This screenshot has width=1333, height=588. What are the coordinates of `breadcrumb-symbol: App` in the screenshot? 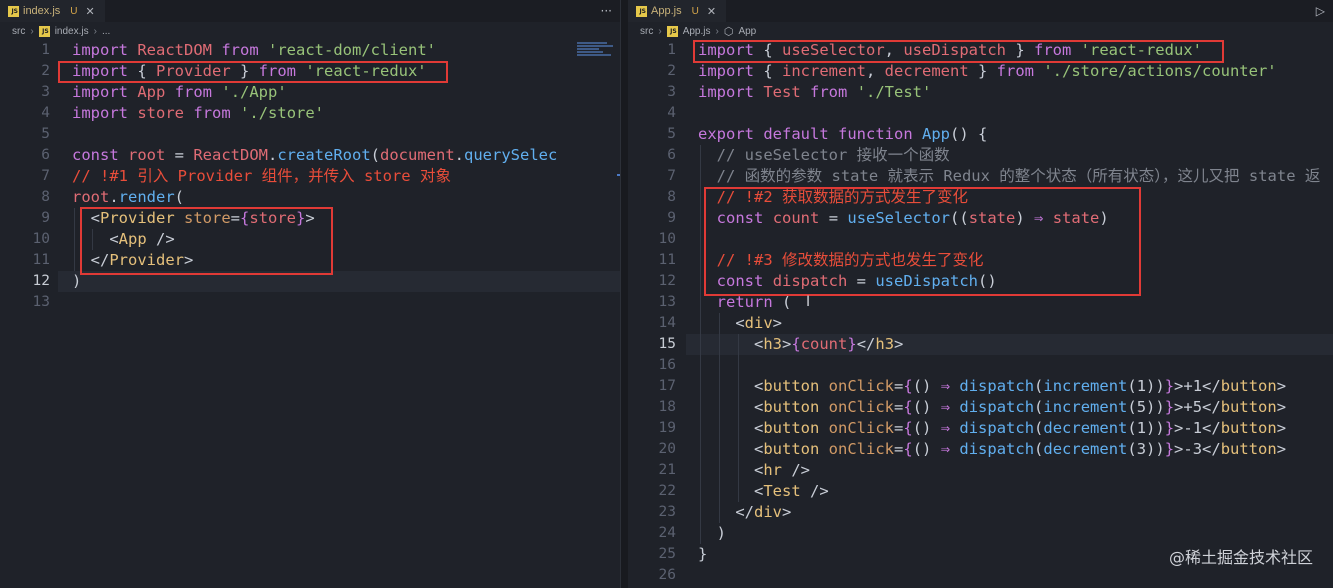 It's located at (747, 31).